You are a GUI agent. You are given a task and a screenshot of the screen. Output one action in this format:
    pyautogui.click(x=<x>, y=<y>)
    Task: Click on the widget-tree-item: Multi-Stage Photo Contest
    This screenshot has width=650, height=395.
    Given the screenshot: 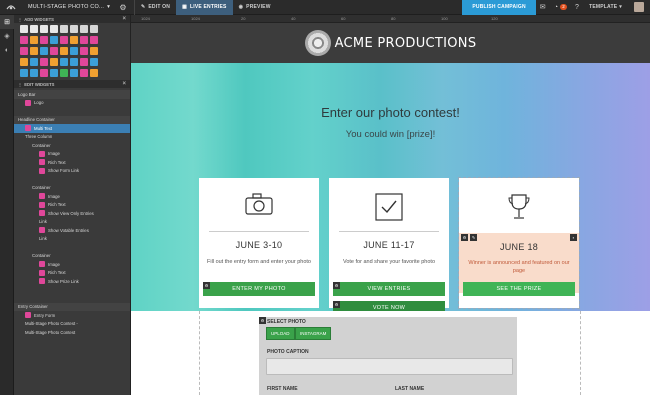 What is the action you would take?
    pyautogui.click(x=72, y=332)
    